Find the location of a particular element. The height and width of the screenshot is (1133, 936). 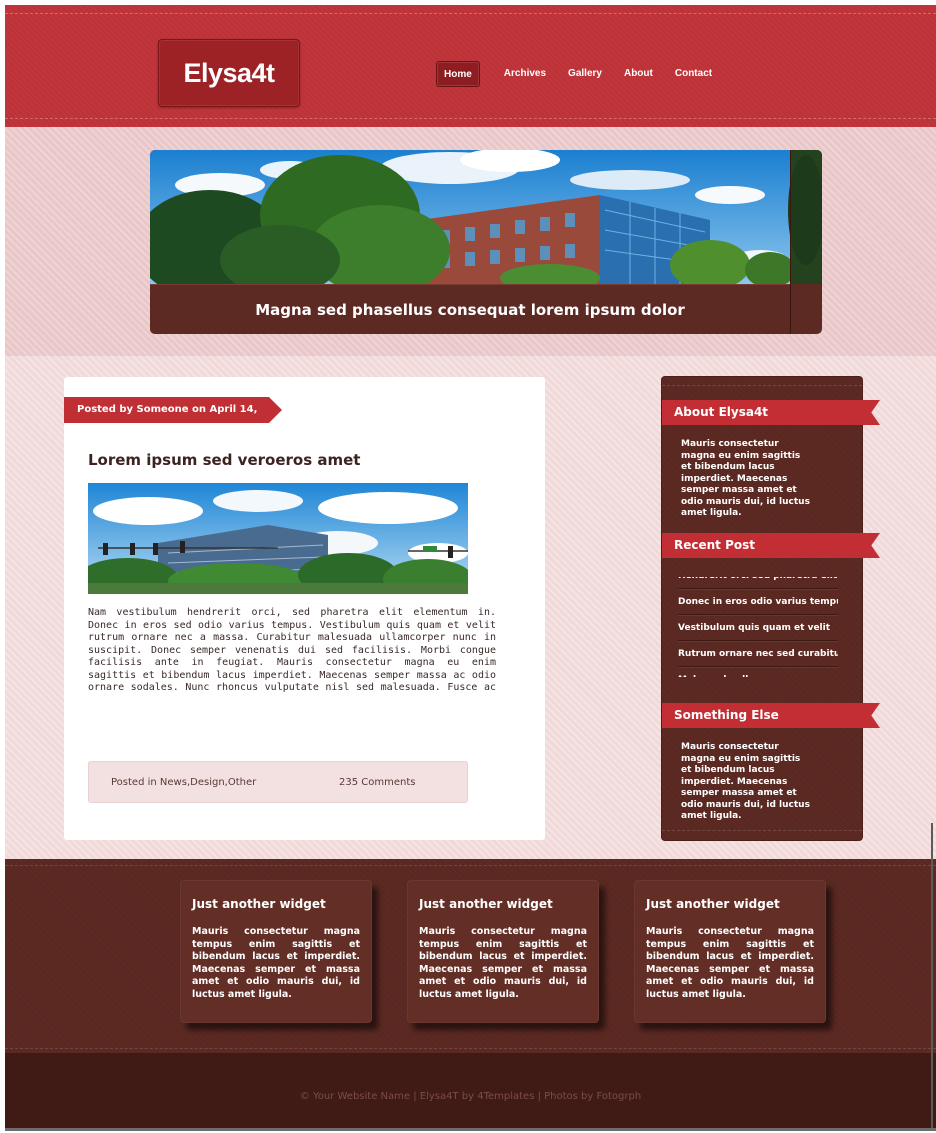

nav-home: Home is located at coordinates (458, 74).